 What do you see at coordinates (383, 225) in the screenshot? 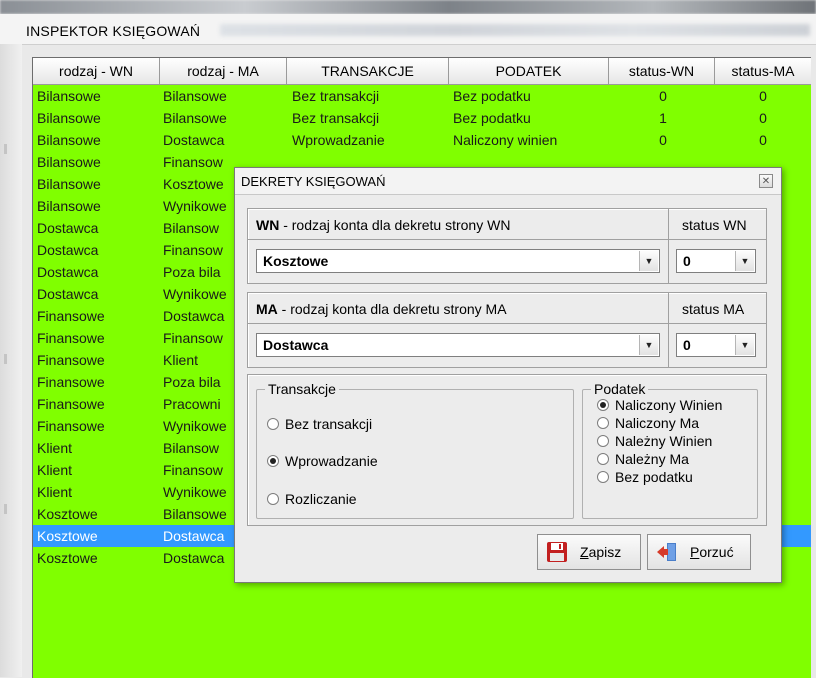
I see `wn-label: WN - rodzaj konta dla dekretu strony WN` at bounding box center [383, 225].